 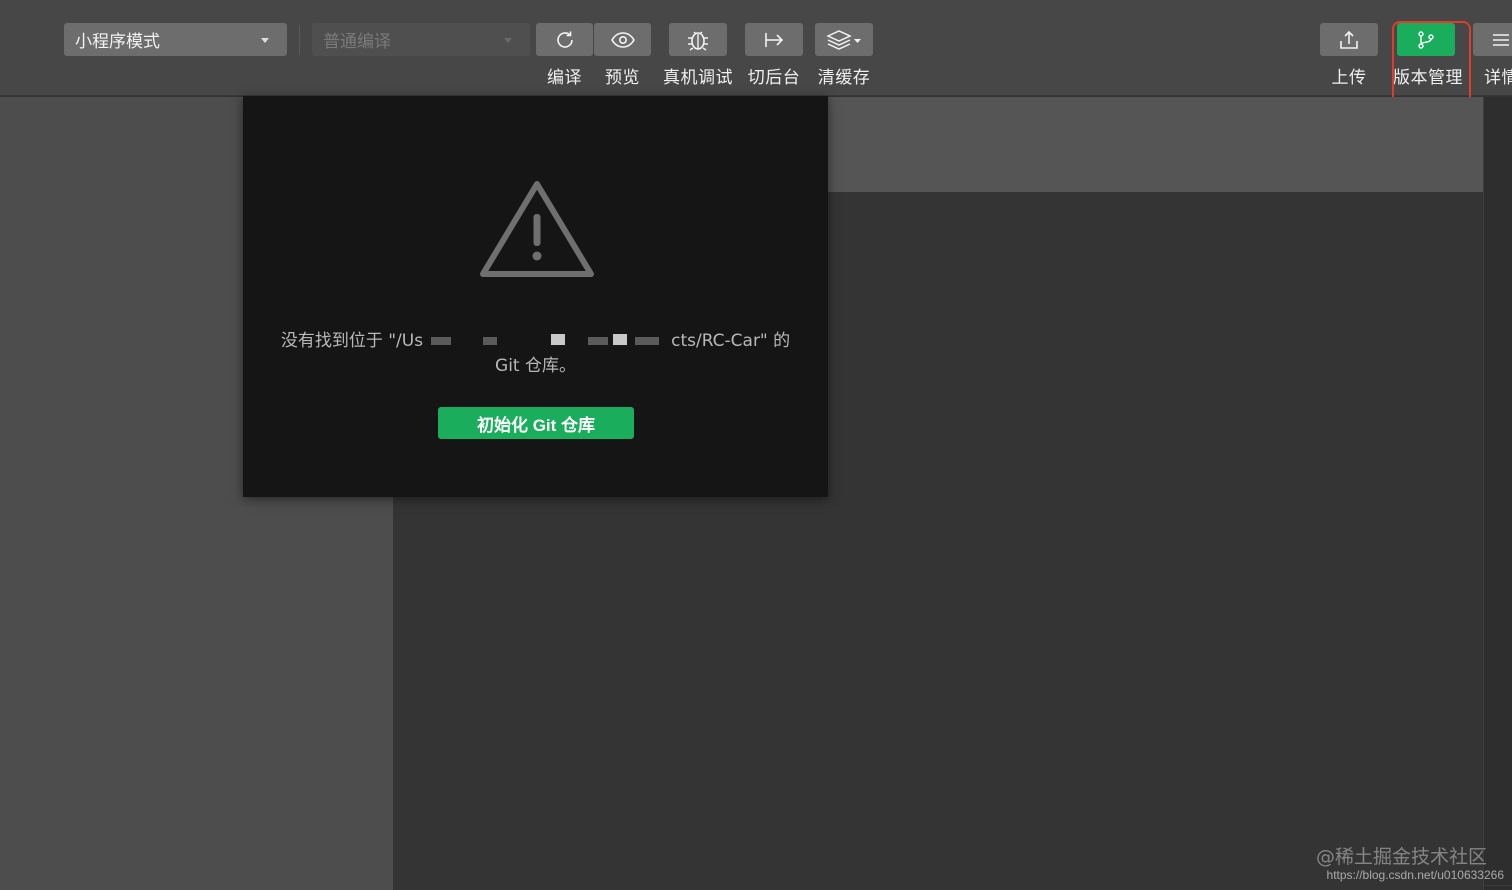 I want to click on dialog-message-prefix: 没有找到位于 "/Us, so click(x=352, y=341).